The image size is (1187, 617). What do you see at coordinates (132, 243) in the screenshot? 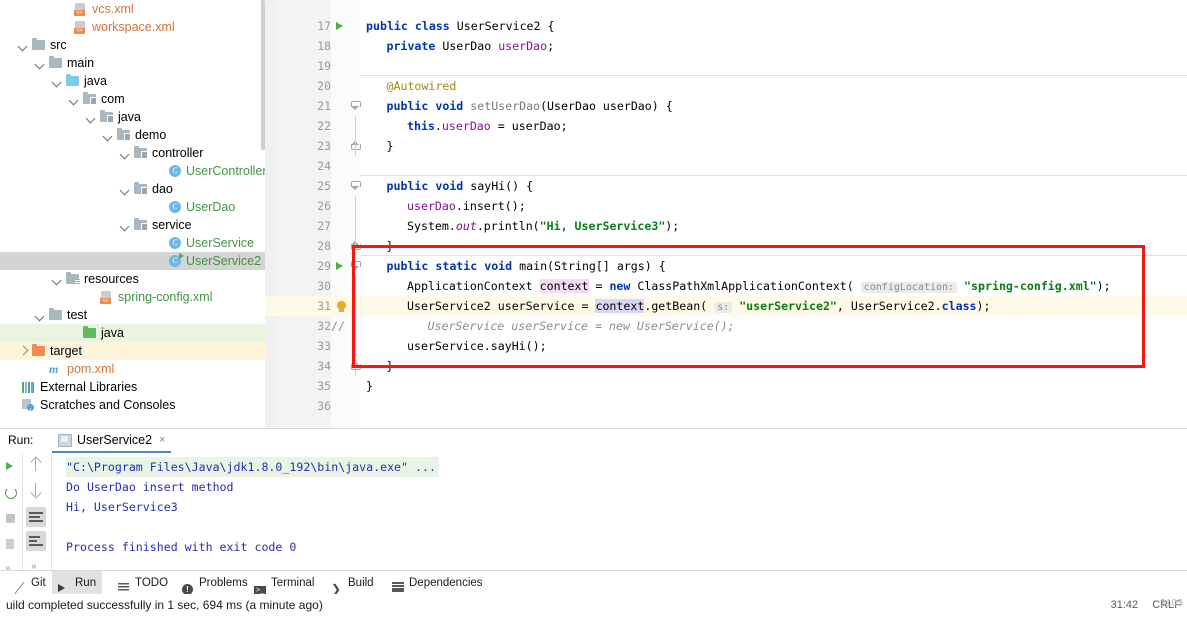
I see `tree-item-userservice: C UserService` at bounding box center [132, 243].